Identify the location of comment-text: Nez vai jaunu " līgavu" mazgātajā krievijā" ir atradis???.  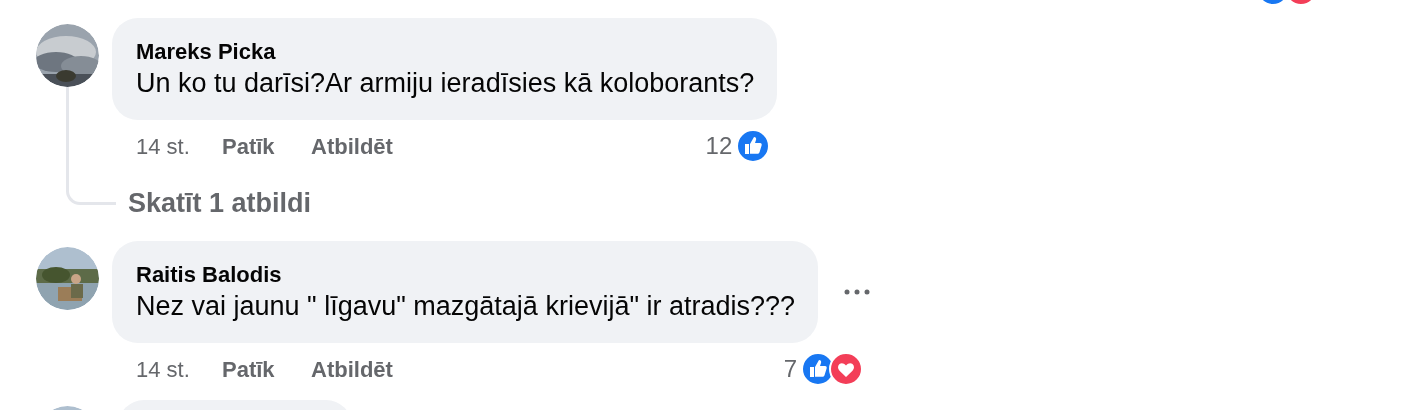
(466, 306).